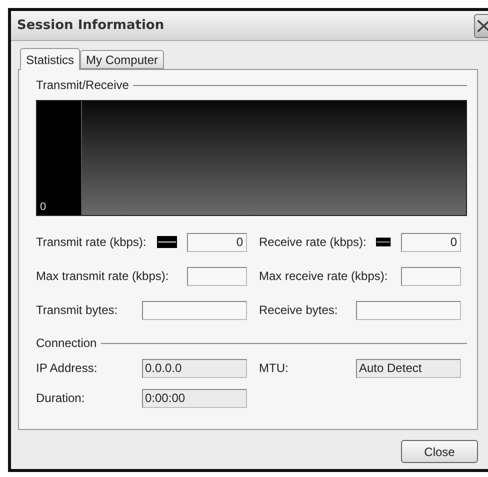 This screenshot has width=488, height=477. I want to click on close-button: Close, so click(439, 451).